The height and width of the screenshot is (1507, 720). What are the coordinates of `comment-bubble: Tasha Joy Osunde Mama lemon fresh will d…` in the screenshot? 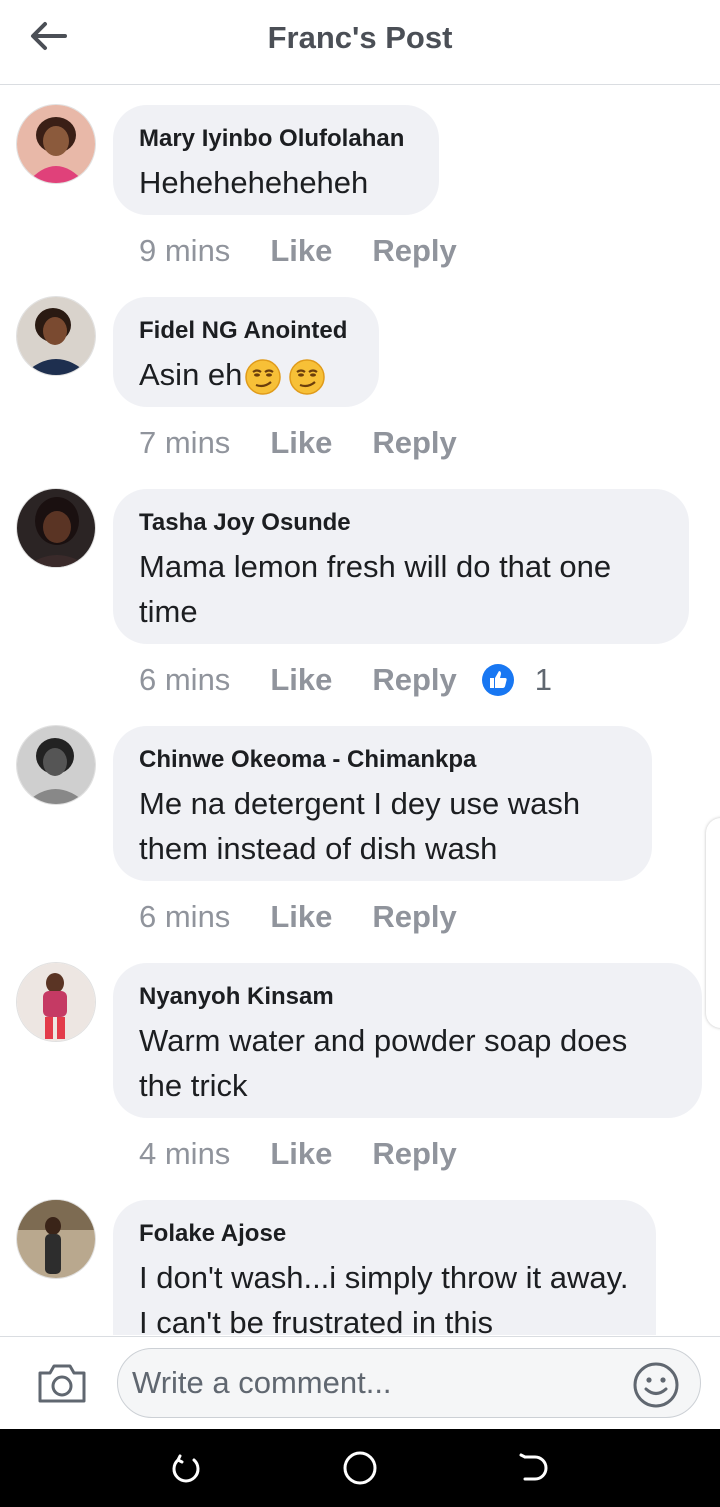 It's located at (401, 566).